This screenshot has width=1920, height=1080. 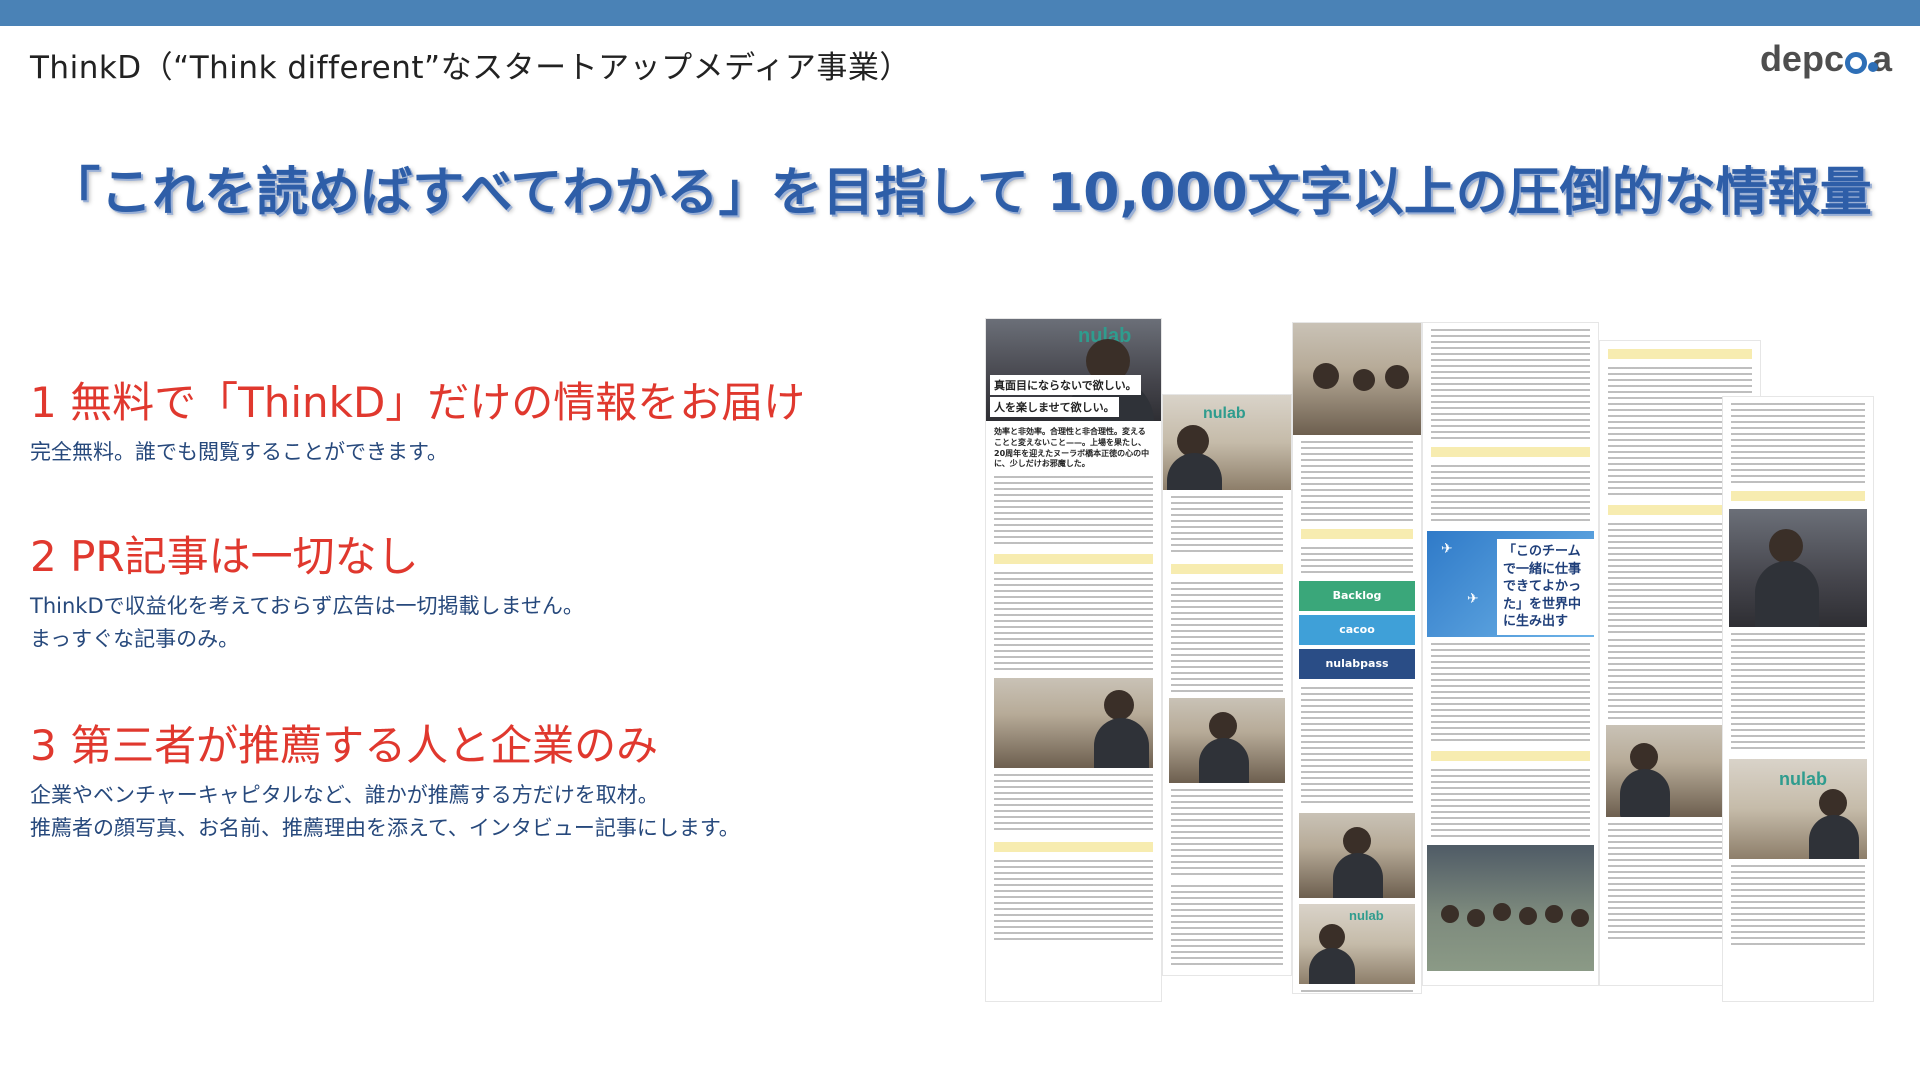 I want to click on logo-dot-icon, so click(x=1872, y=67).